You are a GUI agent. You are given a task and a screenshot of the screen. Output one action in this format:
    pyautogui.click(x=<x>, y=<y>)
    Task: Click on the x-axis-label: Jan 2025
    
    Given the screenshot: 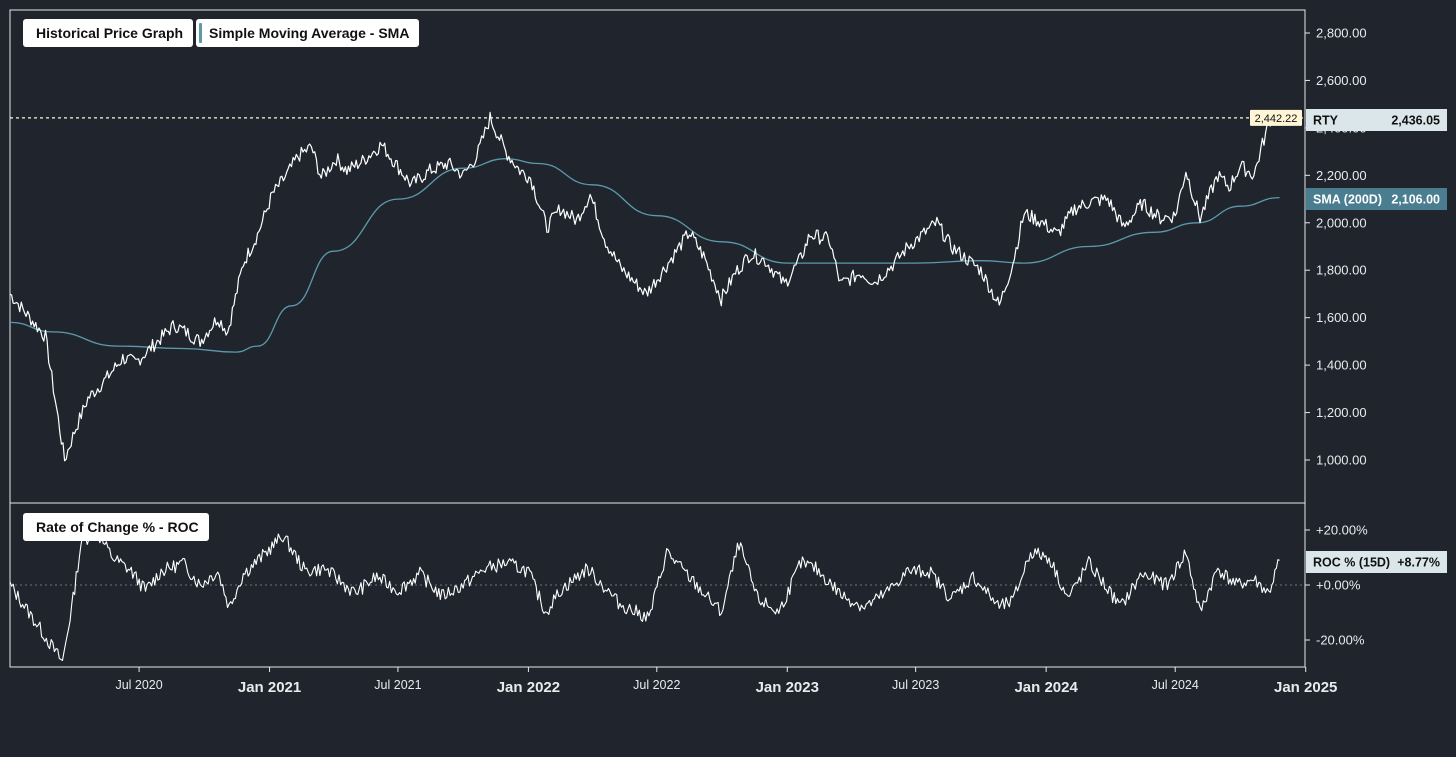 What is the action you would take?
    pyautogui.click(x=1305, y=687)
    